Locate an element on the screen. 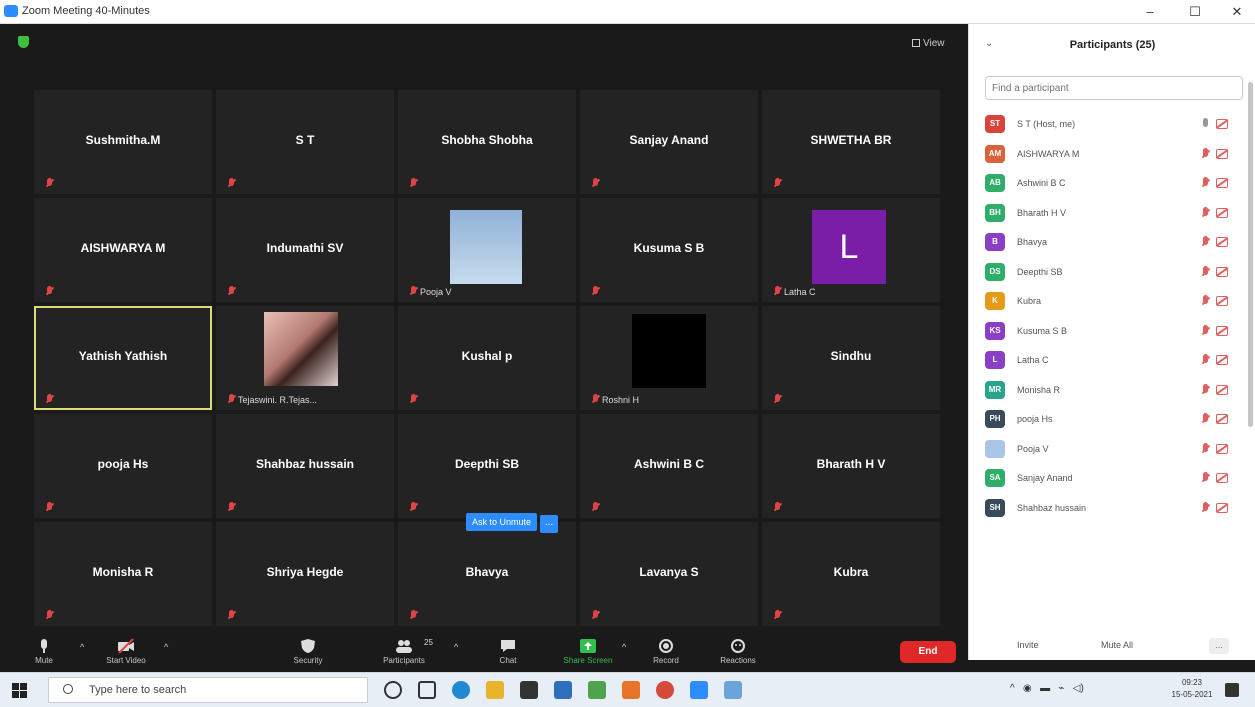 The image size is (1255, 707). participant-tile: Yathish Yathish is located at coordinates (123, 358).